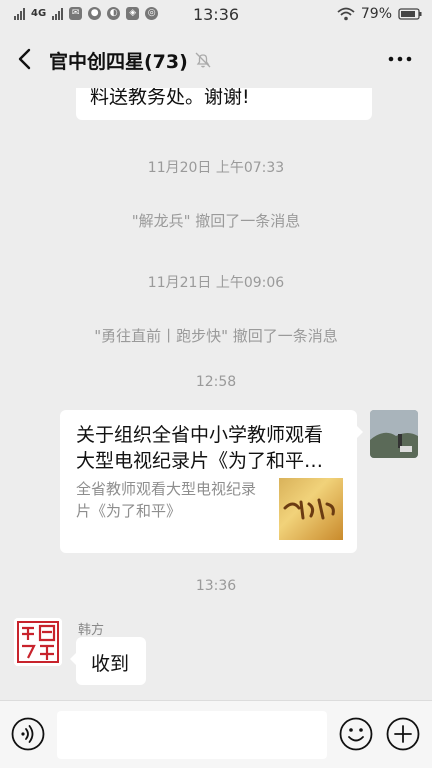  Describe the element at coordinates (216, 59) in the screenshot. I see `chat-header: 官中创四星(73)` at that location.